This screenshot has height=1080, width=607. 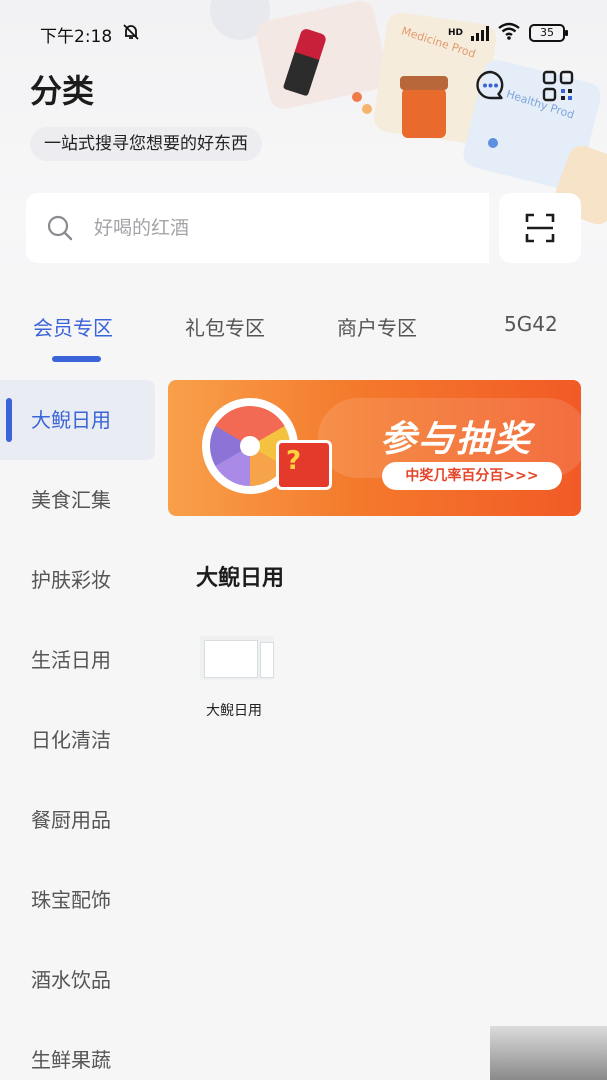 I want to click on page-title: 分类, so click(x=62, y=91).